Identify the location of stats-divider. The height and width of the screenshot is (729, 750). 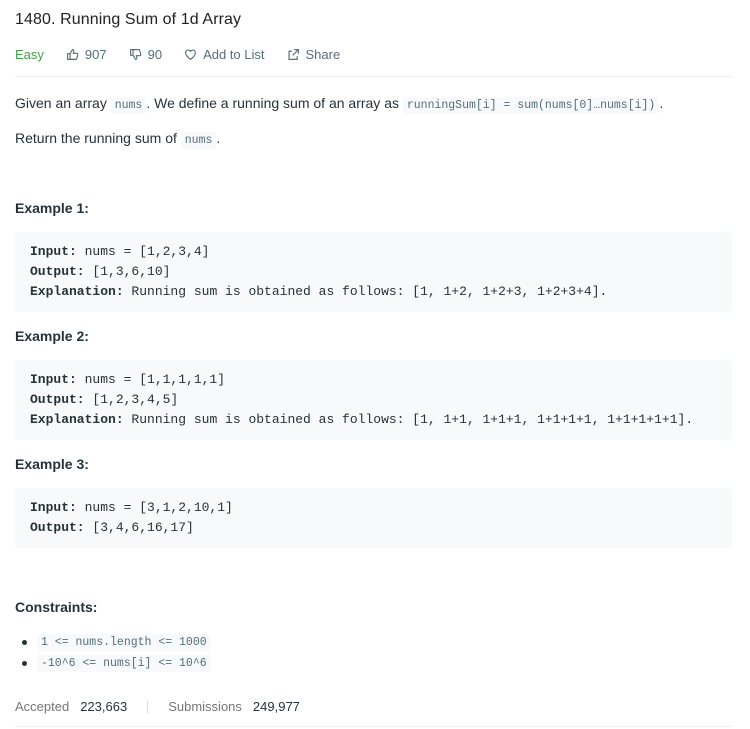
(148, 706).